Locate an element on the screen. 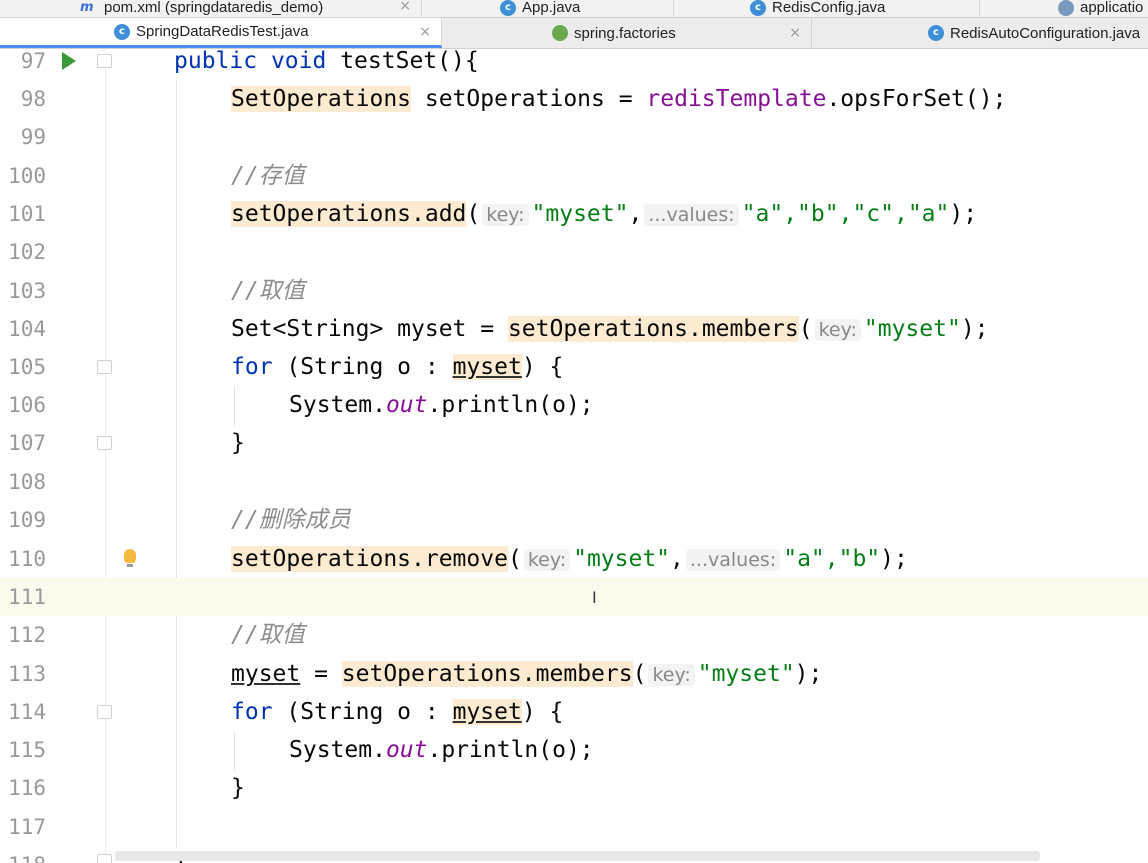  tab-label: RedisAutoConfiguration.java is located at coordinates (1045, 33).